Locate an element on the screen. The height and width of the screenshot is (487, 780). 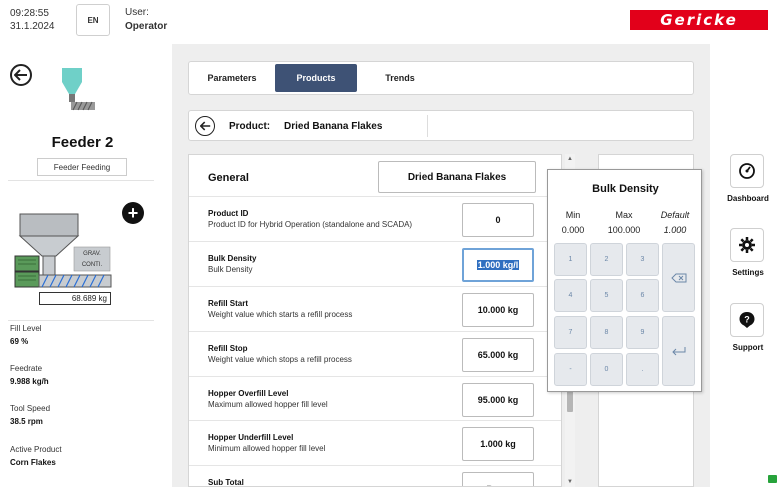
user-info: User: Operator is located at coordinates (146, 20).